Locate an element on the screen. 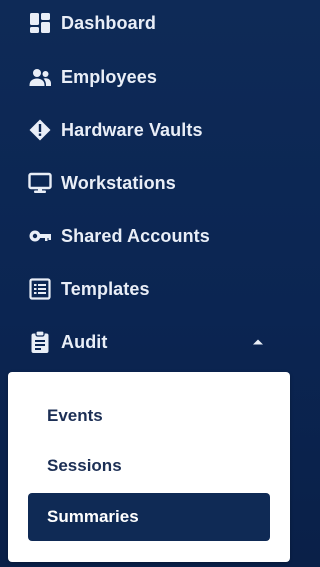 The height and width of the screenshot is (567, 320). submenu-item-sessions: Sessions is located at coordinates (149, 466).